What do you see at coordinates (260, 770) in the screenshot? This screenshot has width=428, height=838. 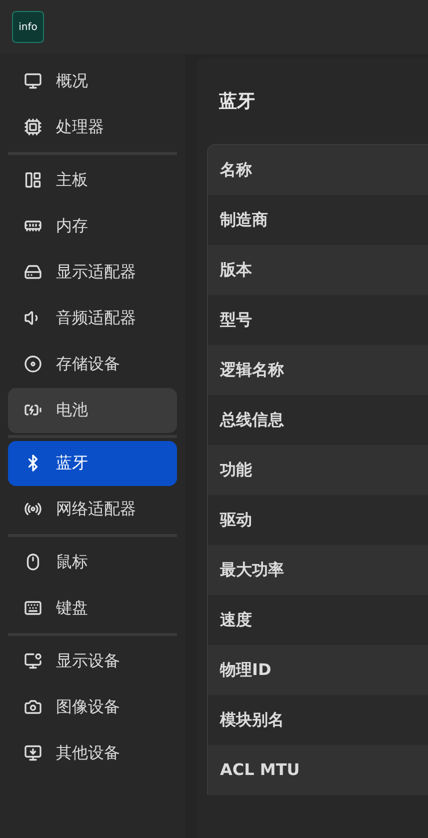 I see `row-label: ACL MTU` at bounding box center [260, 770].